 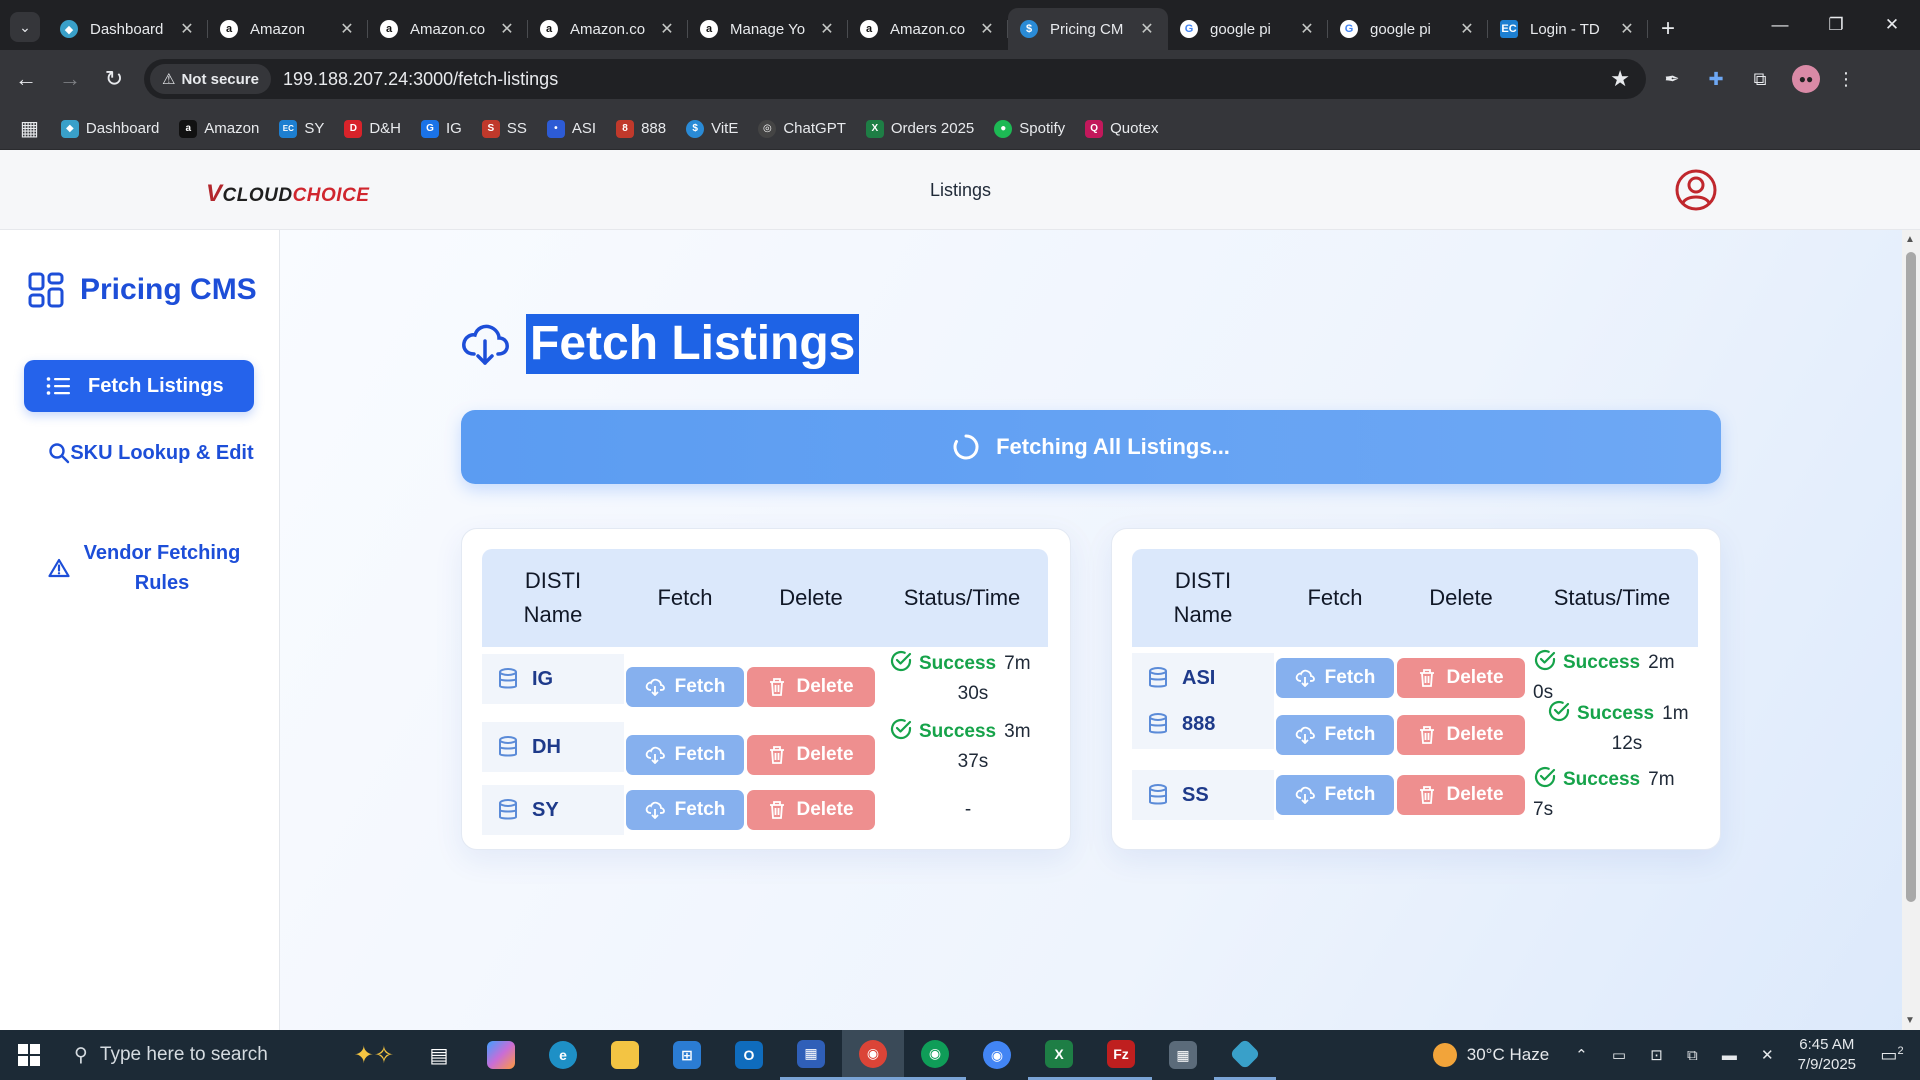 What do you see at coordinates (563, 1055) in the screenshot?
I see `taskbar-app-edge: e` at bounding box center [563, 1055].